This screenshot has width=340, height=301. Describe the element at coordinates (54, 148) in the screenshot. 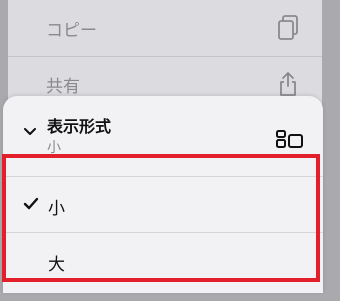

I see `submenu-current-value: 小` at that location.